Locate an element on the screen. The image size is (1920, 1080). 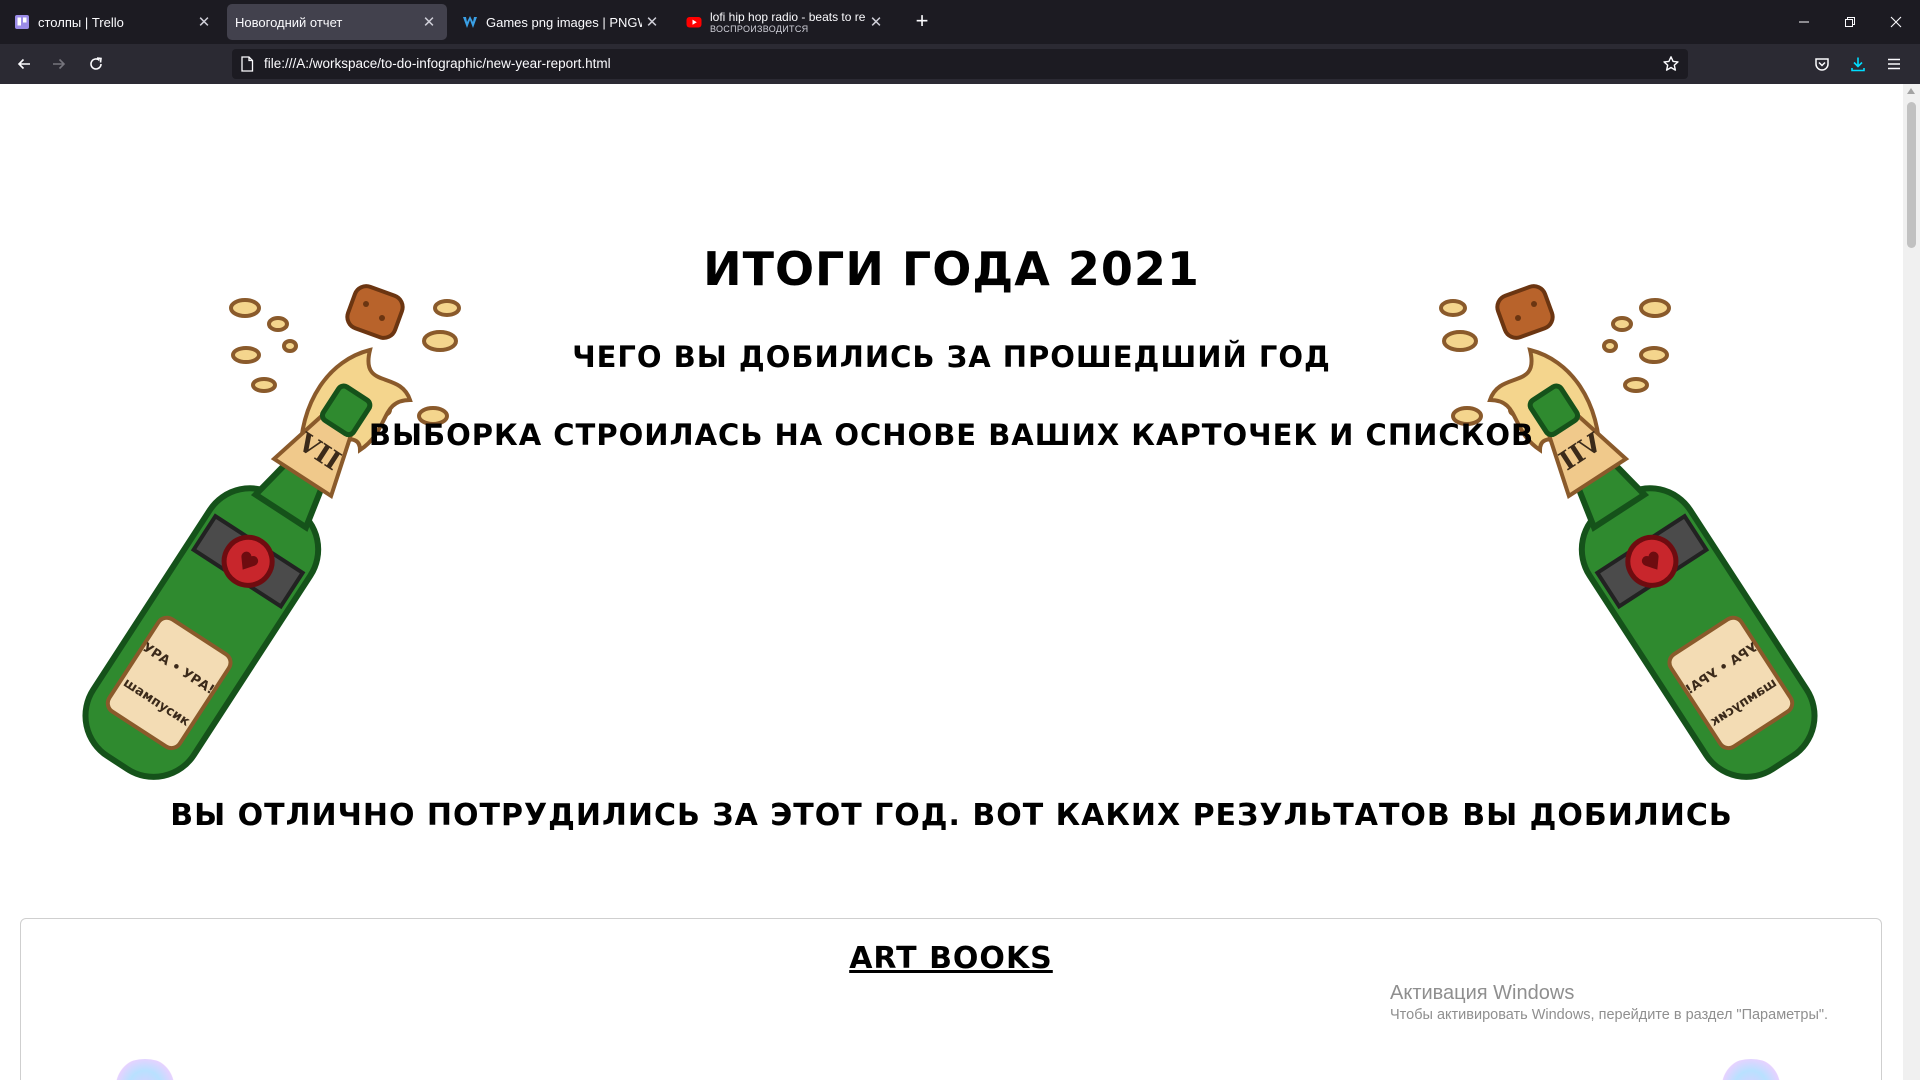
restore-button is located at coordinates (1850, 22).